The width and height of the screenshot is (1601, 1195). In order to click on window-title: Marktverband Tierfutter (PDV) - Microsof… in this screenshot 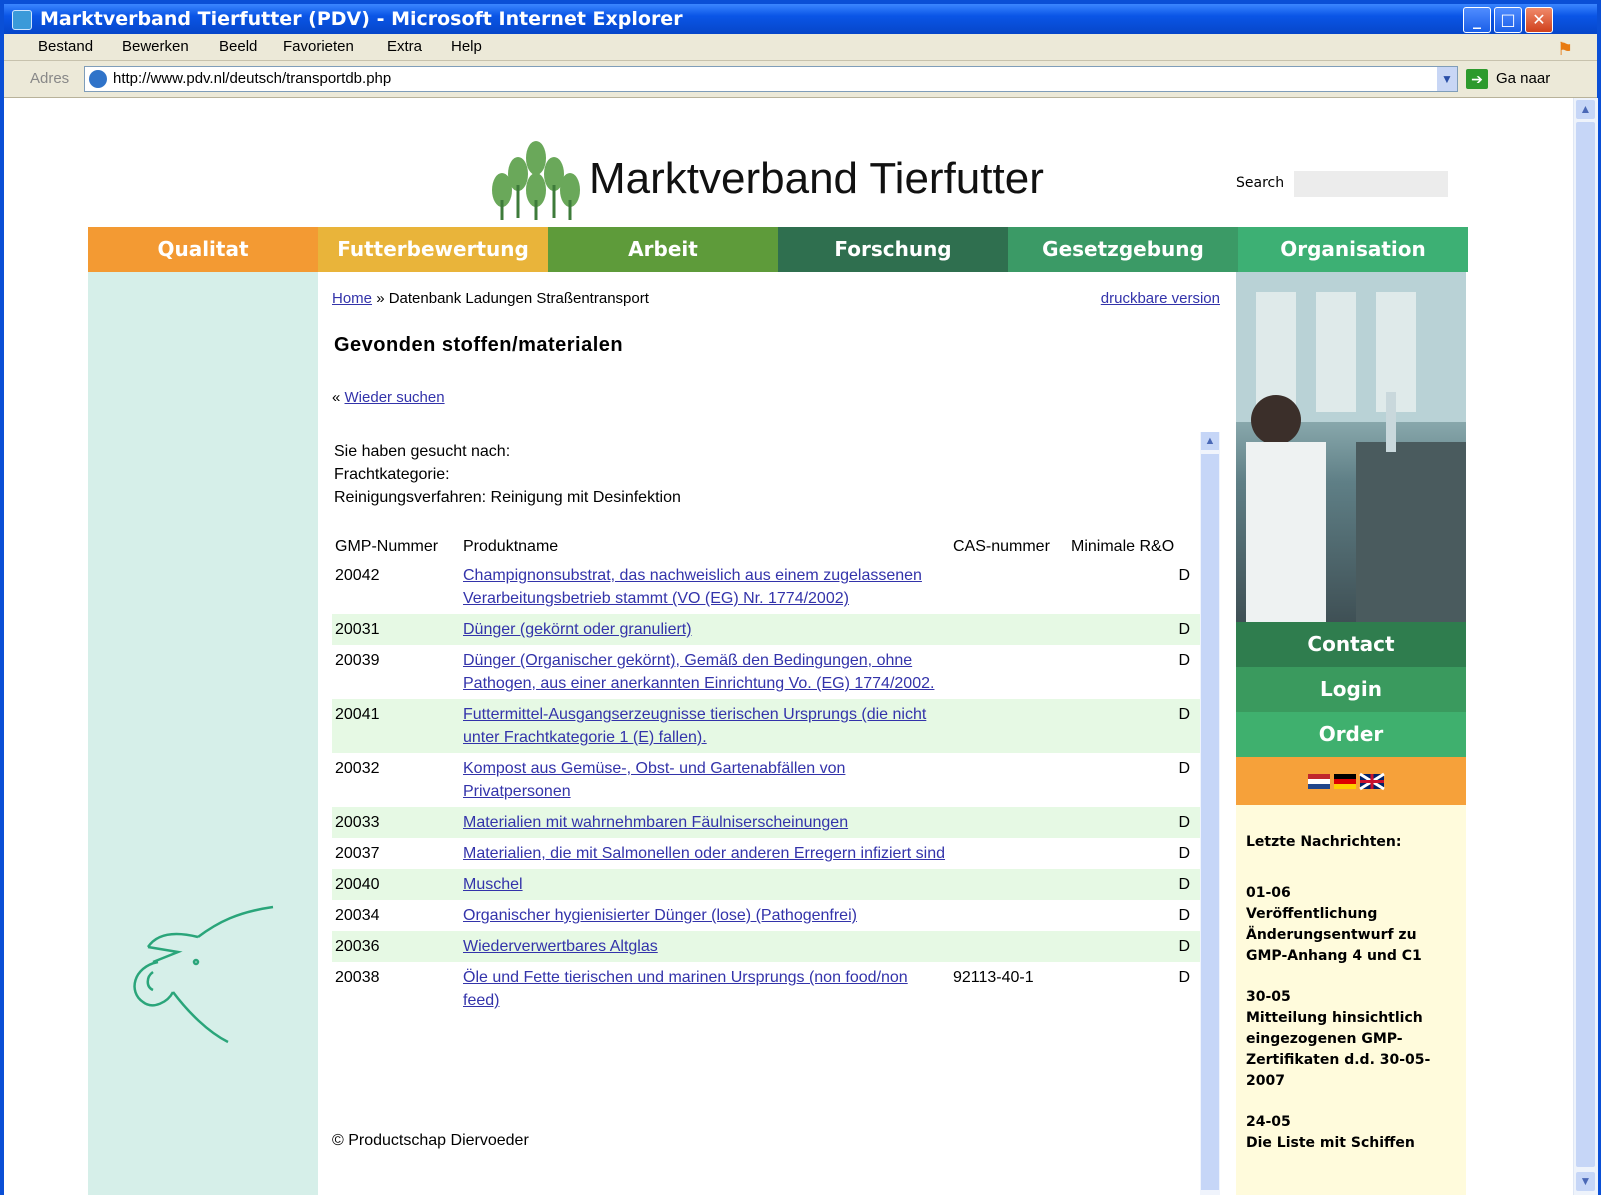, I will do `click(361, 19)`.